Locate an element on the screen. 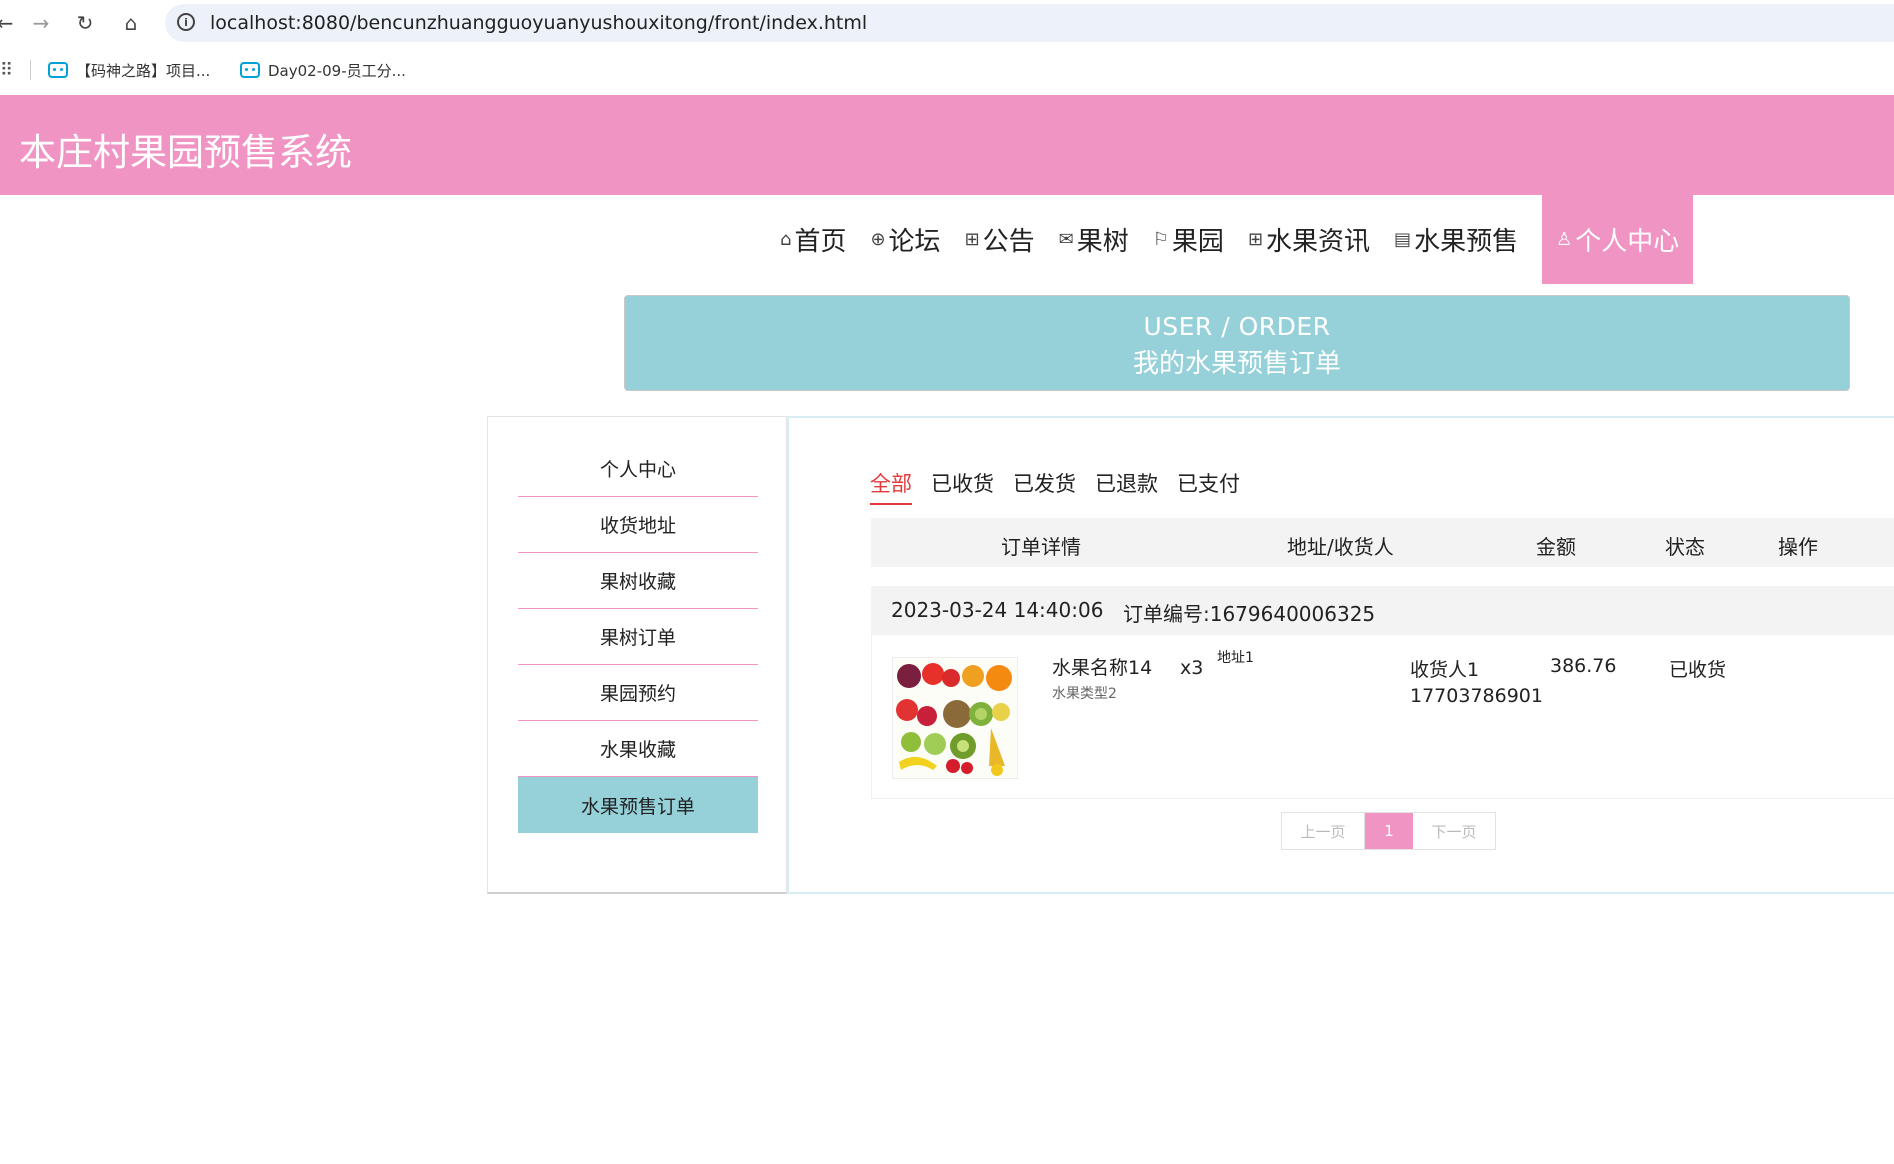  sidebar-item-presale-orders: 水果预售订单 is located at coordinates (638, 805).